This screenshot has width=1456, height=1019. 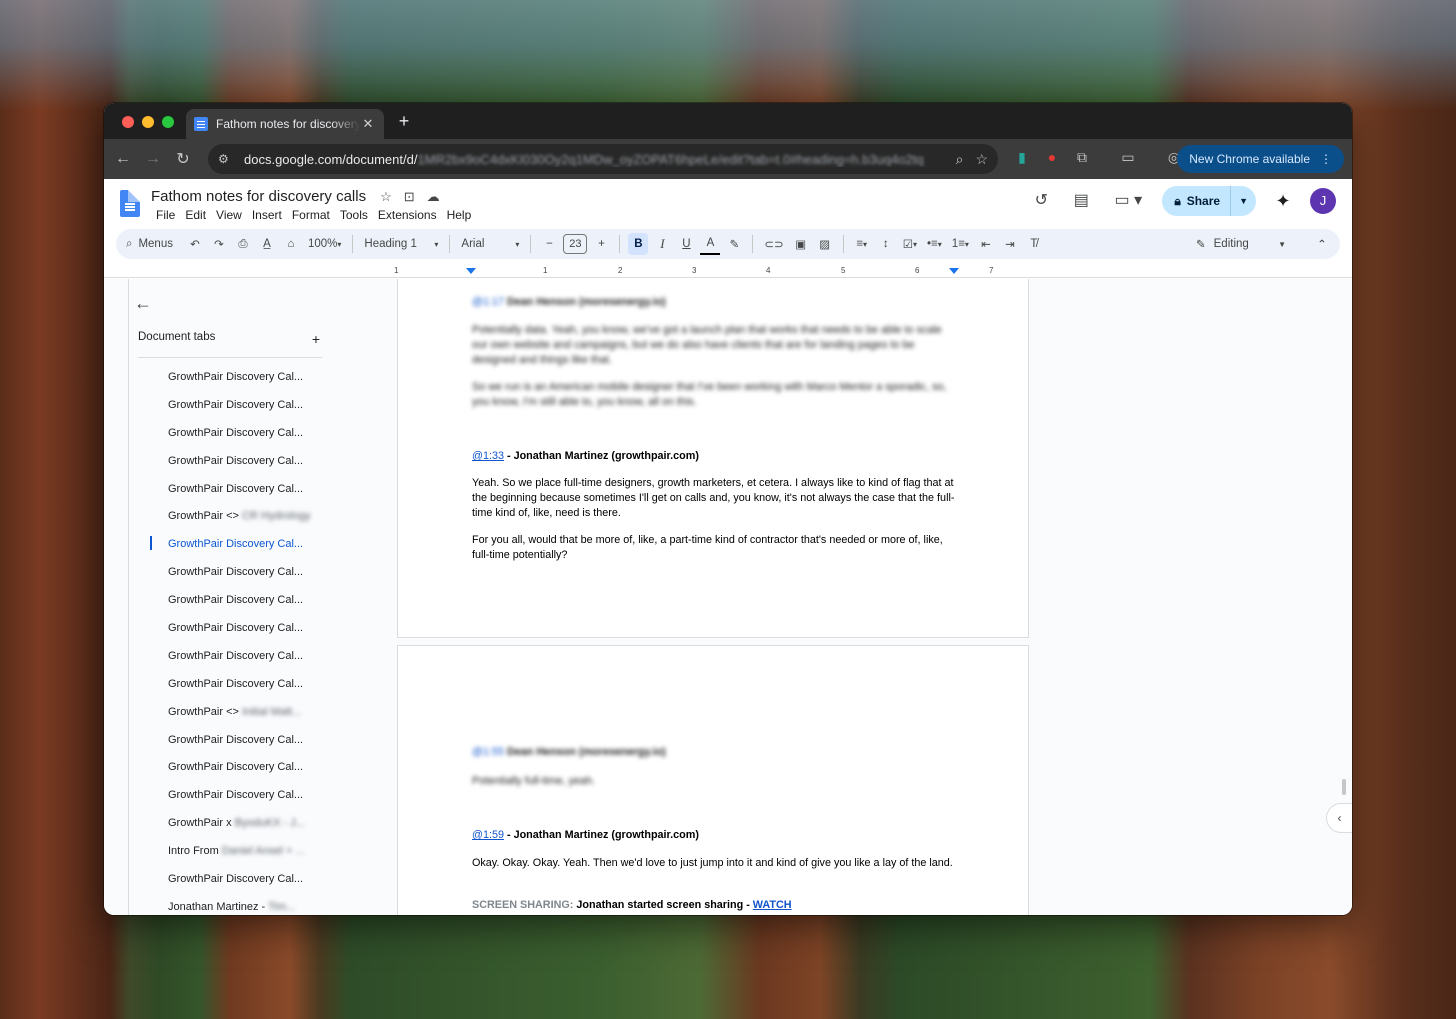 I want to click on zoom-select: 100%, so click(x=324, y=244).